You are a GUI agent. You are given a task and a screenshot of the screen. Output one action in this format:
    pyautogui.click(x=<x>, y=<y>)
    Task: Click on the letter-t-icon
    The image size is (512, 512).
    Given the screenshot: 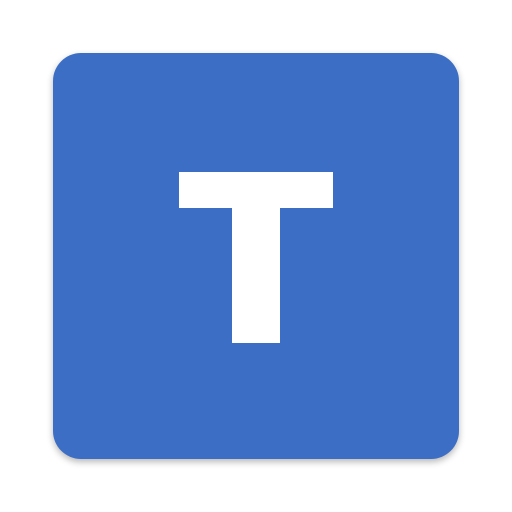 What is the action you would take?
    pyautogui.click(x=256, y=257)
    